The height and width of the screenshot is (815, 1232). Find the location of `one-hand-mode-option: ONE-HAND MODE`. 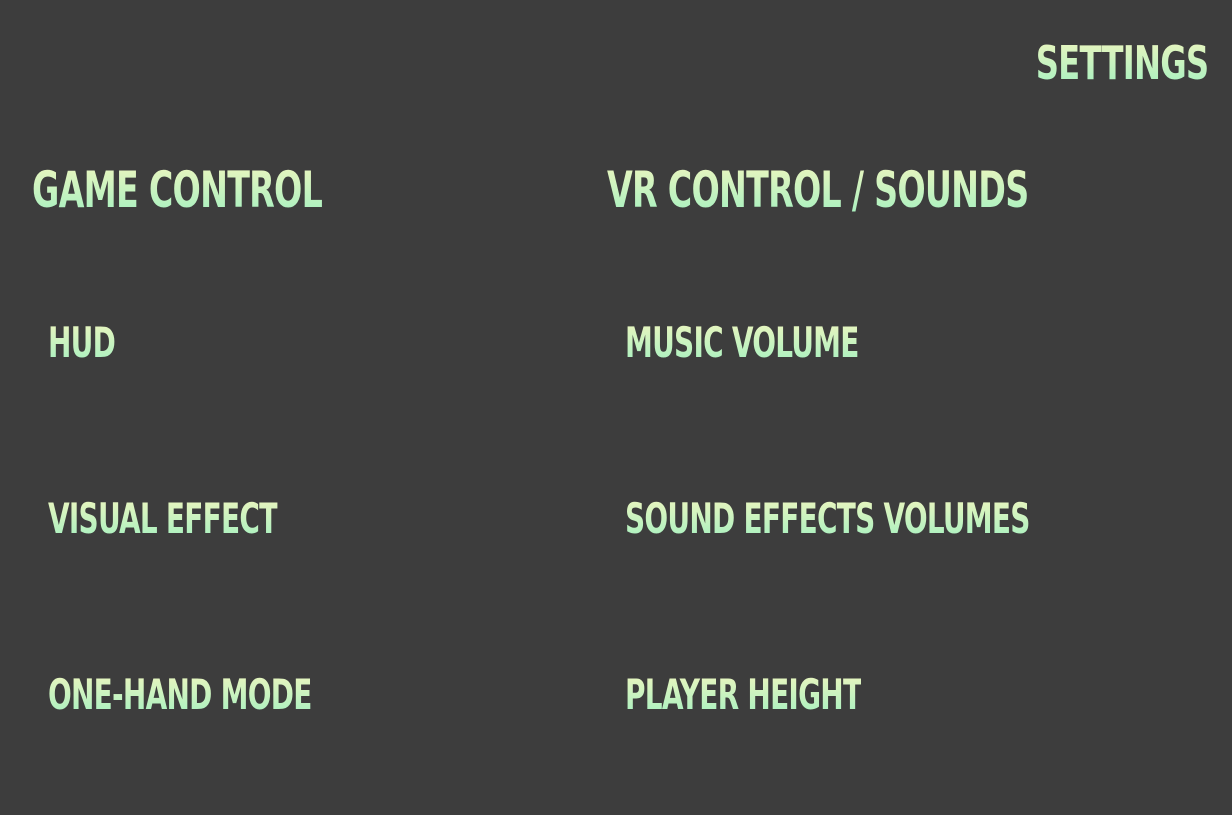

one-hand-mode-option: ONE-HAND MODE is located at coordinates (180, 695).